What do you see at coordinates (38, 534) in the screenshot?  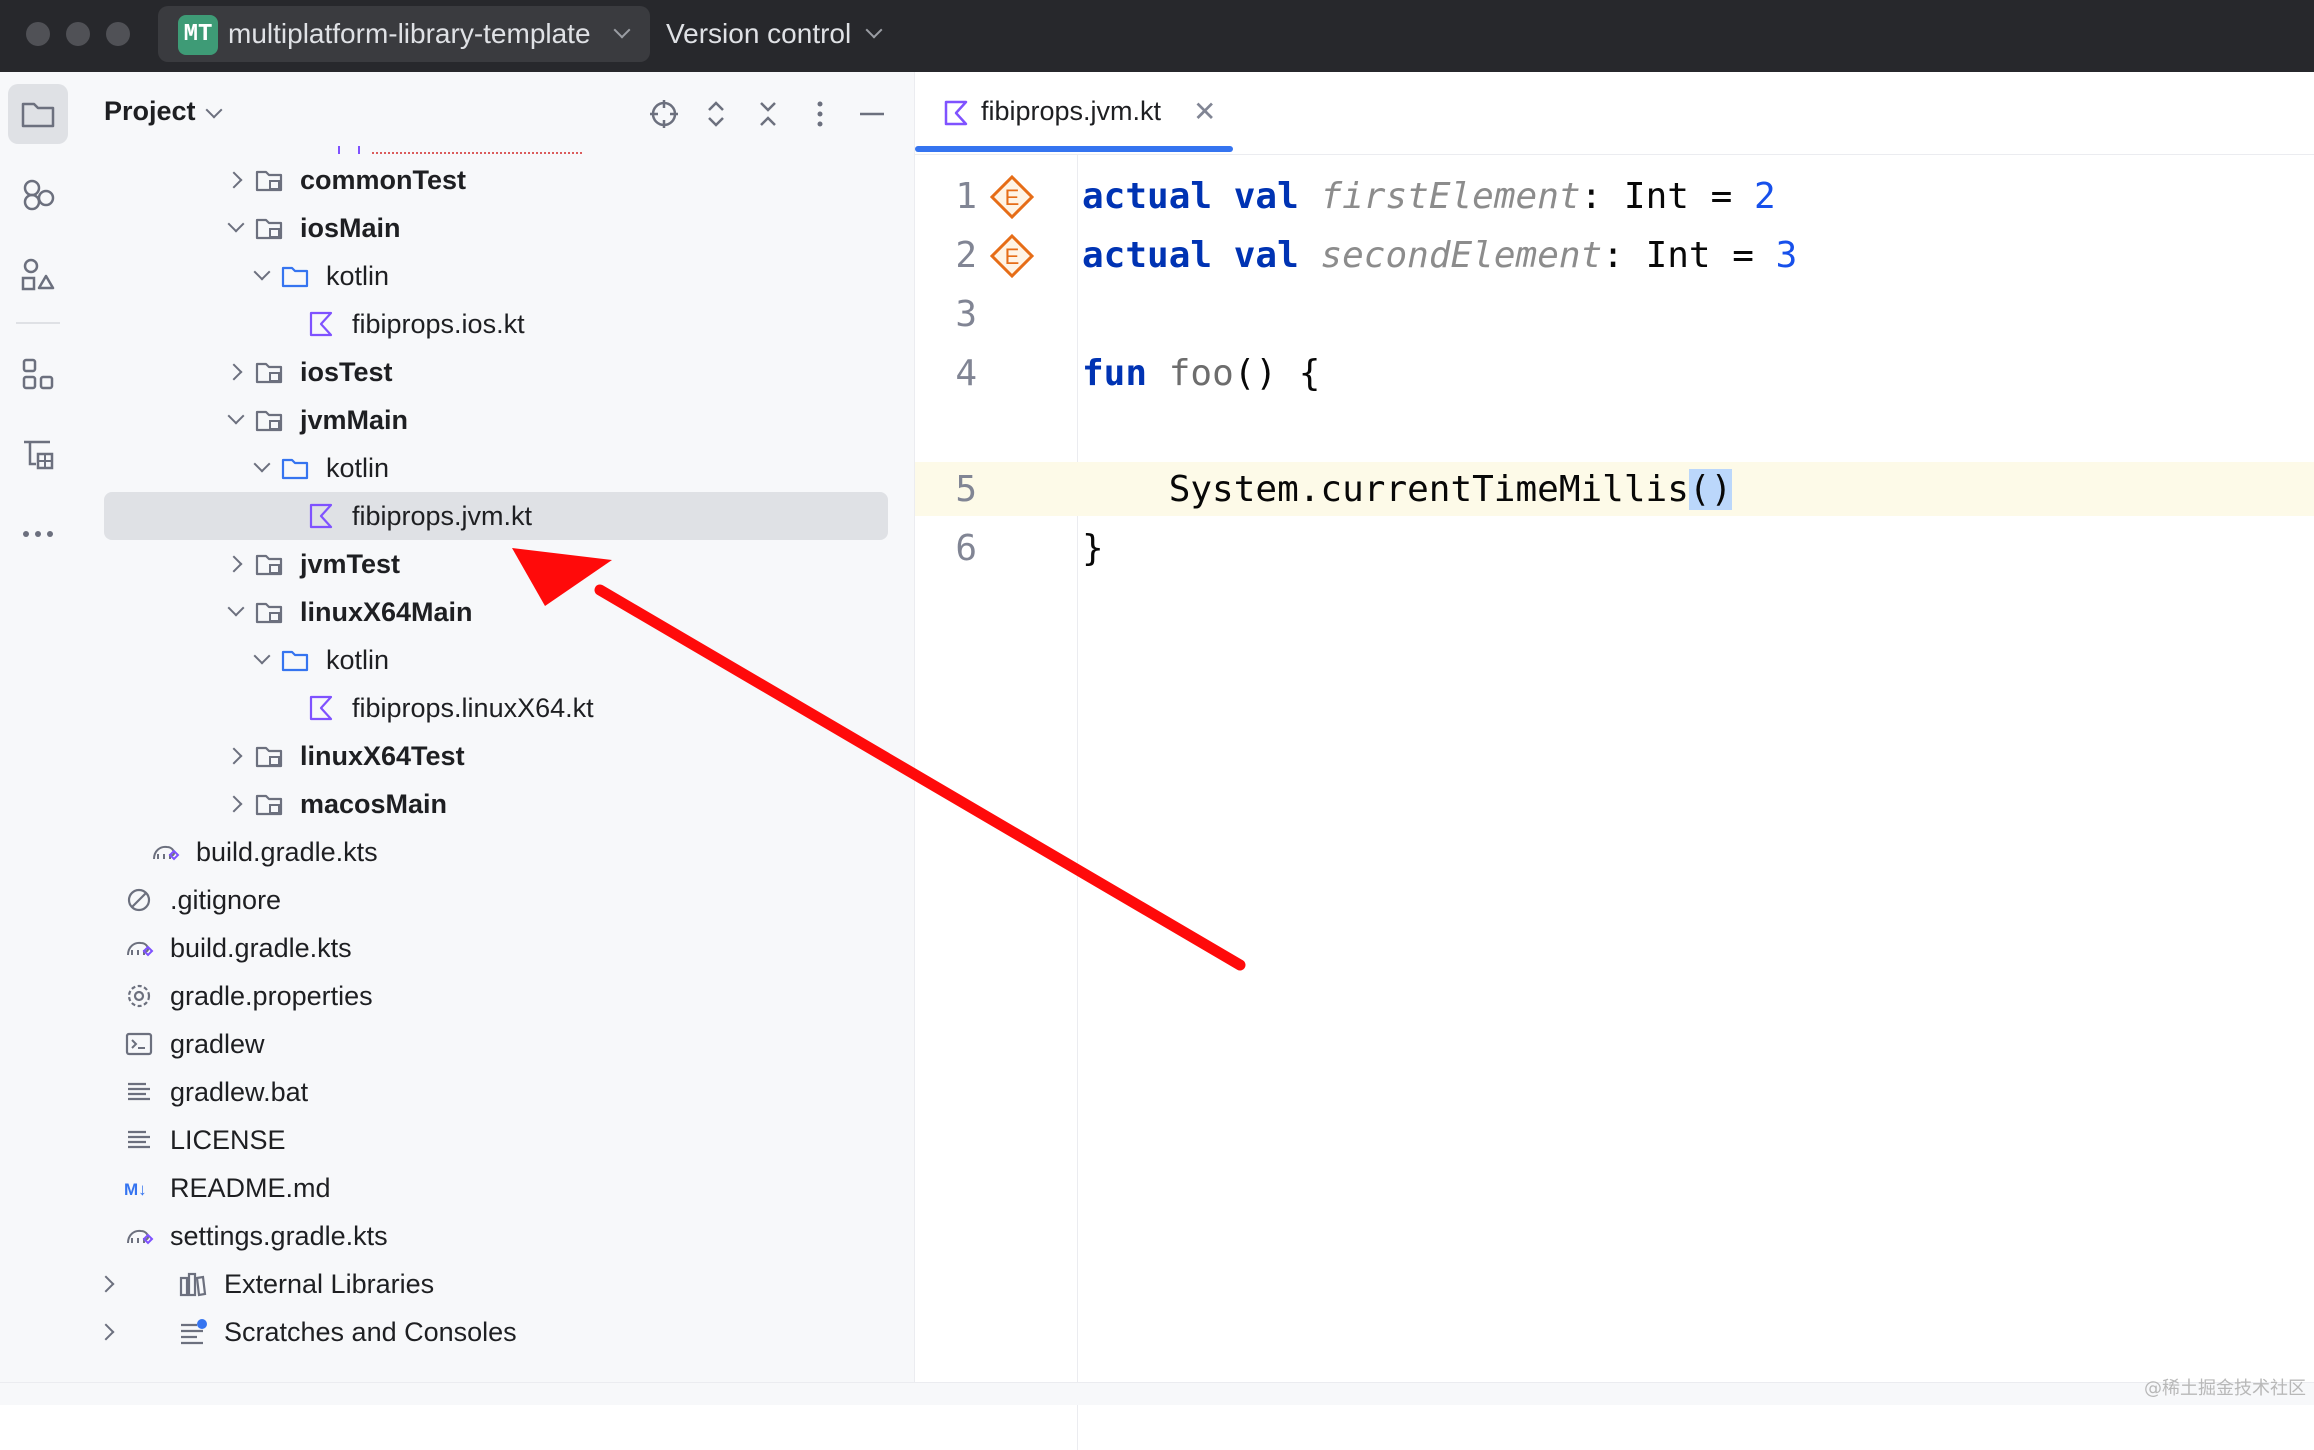 I see `more-icon` at bounding box center [38, 534].